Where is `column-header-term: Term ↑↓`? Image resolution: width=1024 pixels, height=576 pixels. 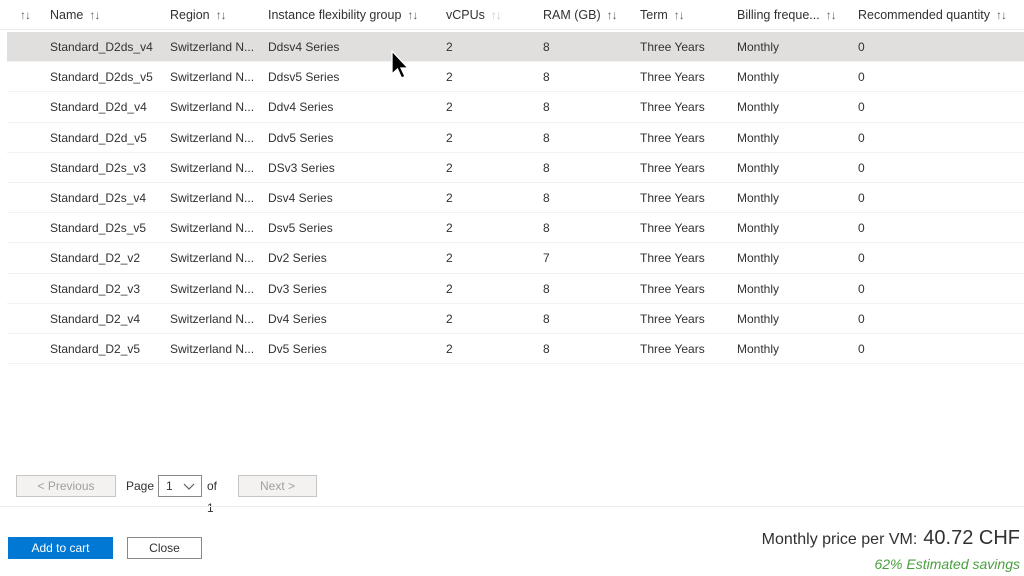
column-header-term: Term ↑↓ is located at coordinates (662, 15).